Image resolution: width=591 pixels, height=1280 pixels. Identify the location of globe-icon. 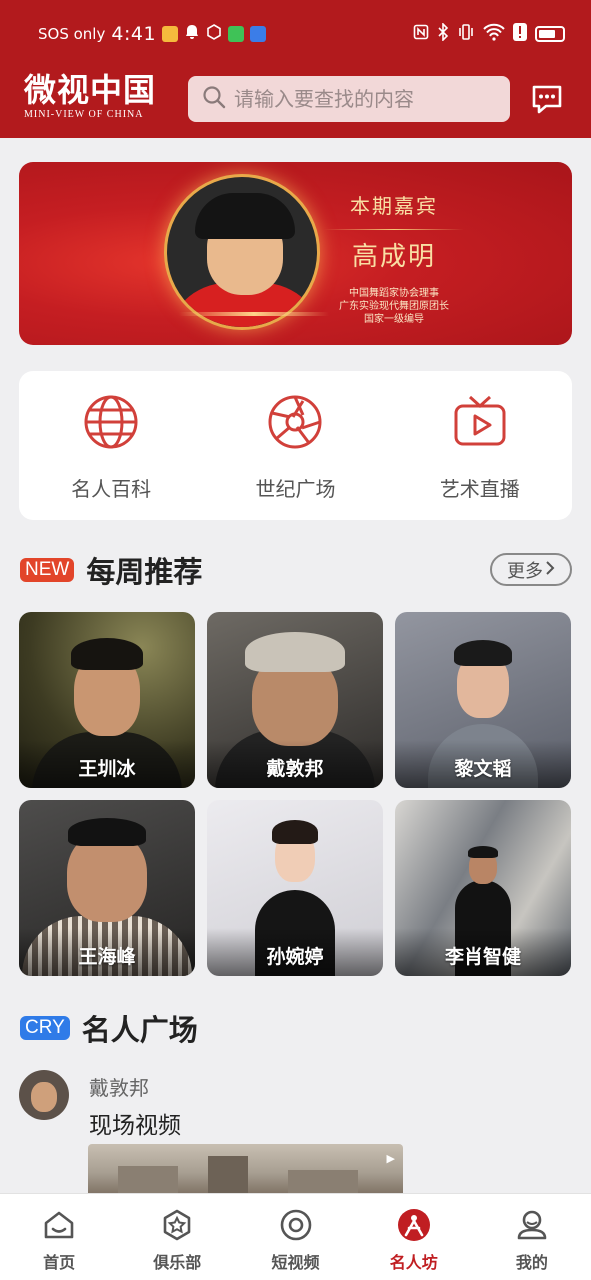
(111, 424).